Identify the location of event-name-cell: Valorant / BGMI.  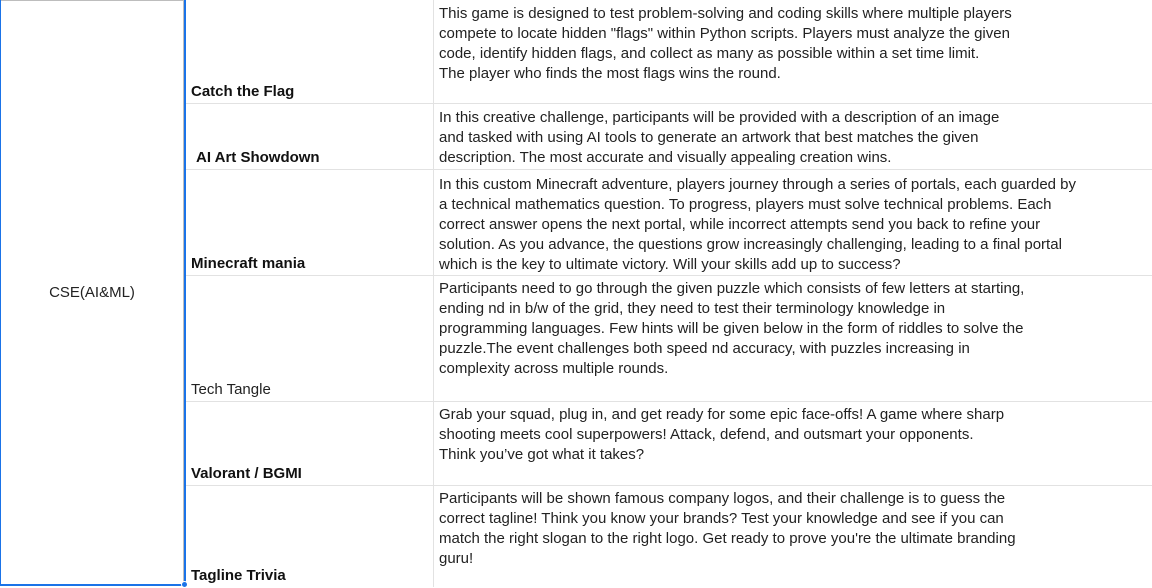
(310, 443).